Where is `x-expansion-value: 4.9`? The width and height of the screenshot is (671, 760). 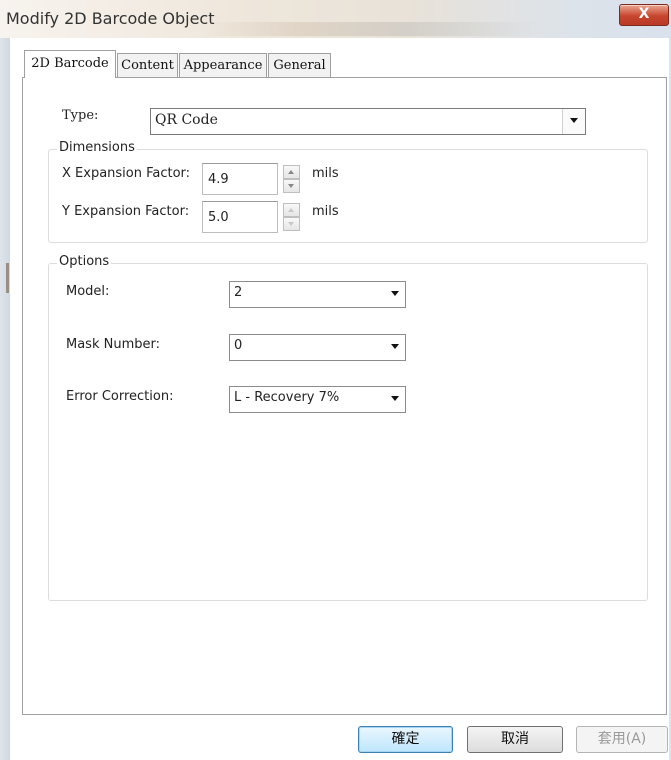 x-expansion-value: 4.9 is located at coordinates (218, 179).